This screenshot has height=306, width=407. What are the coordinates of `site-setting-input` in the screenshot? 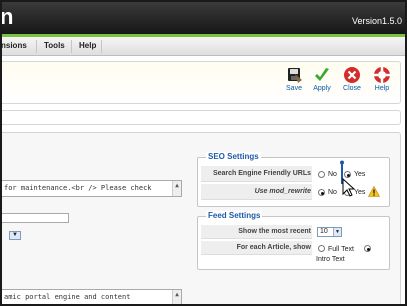 It's located at (35, 218).